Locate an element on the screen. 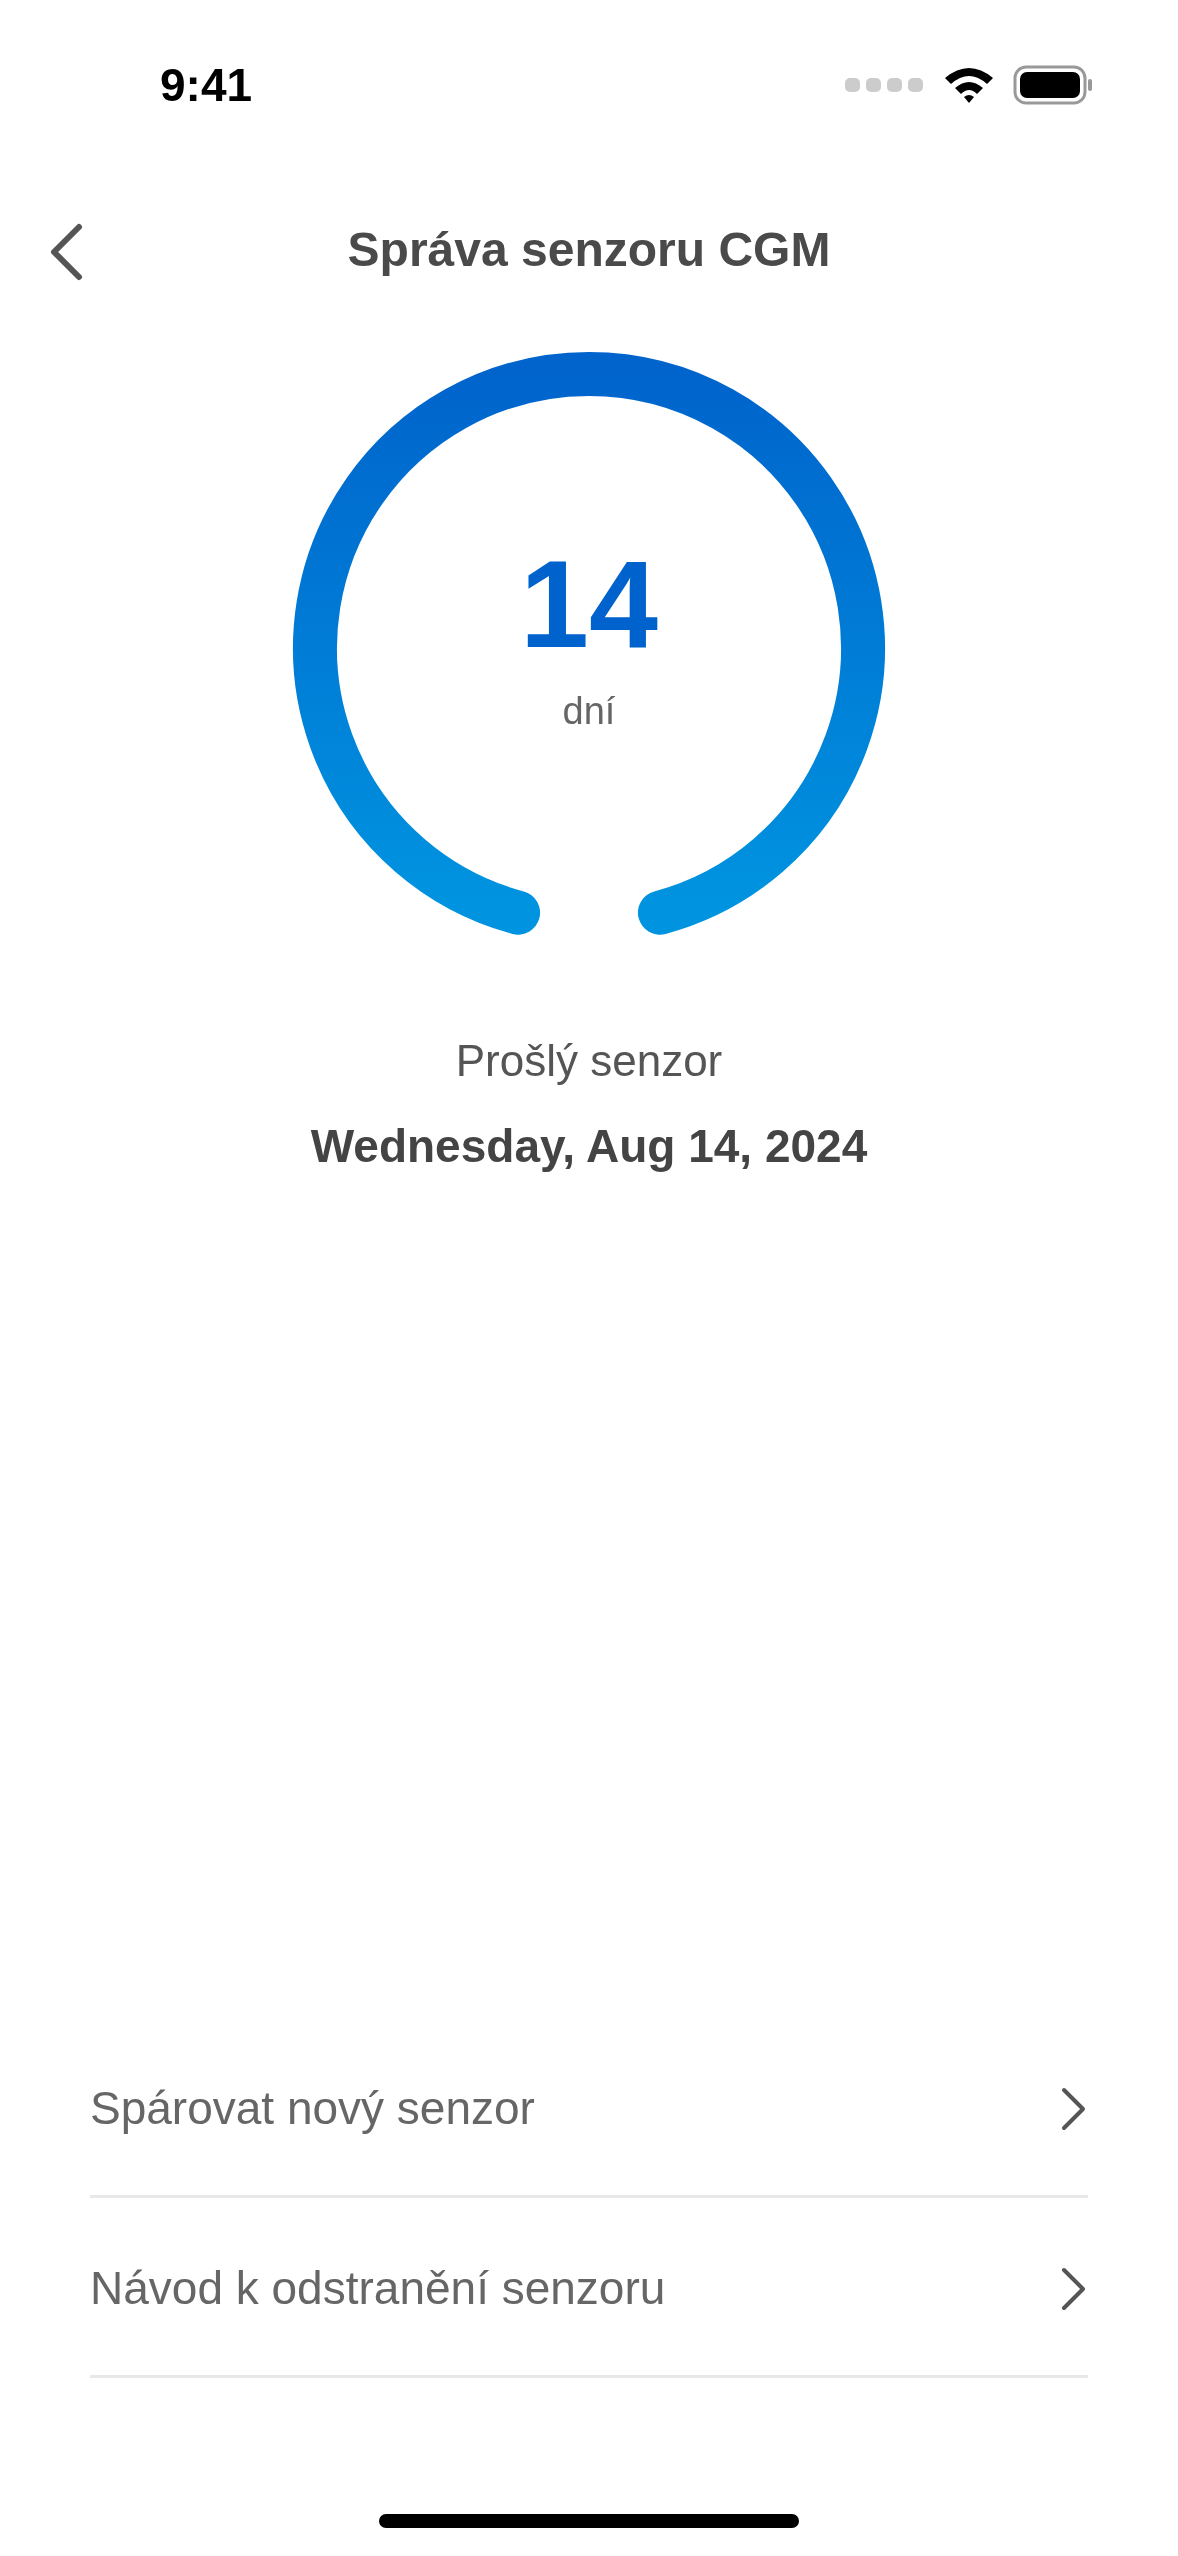 This screenshot has width=1178, height=2556. wifi-icon is located at coordinates (969, 85).